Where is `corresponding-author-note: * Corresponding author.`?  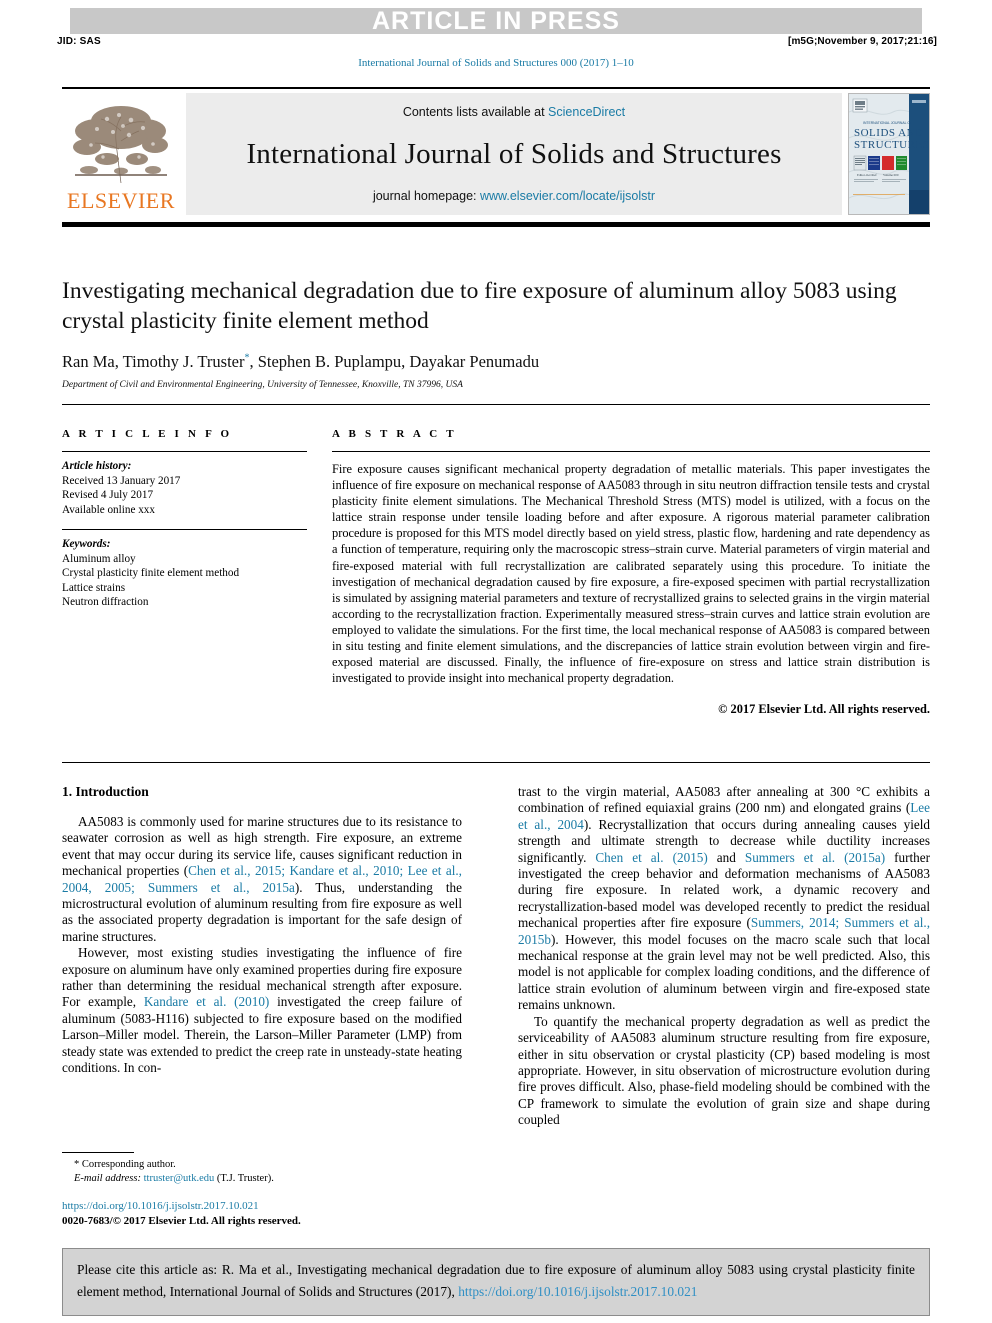
corresponding-author-note: * Corresponding author. is located at coordinates (125, 1164).